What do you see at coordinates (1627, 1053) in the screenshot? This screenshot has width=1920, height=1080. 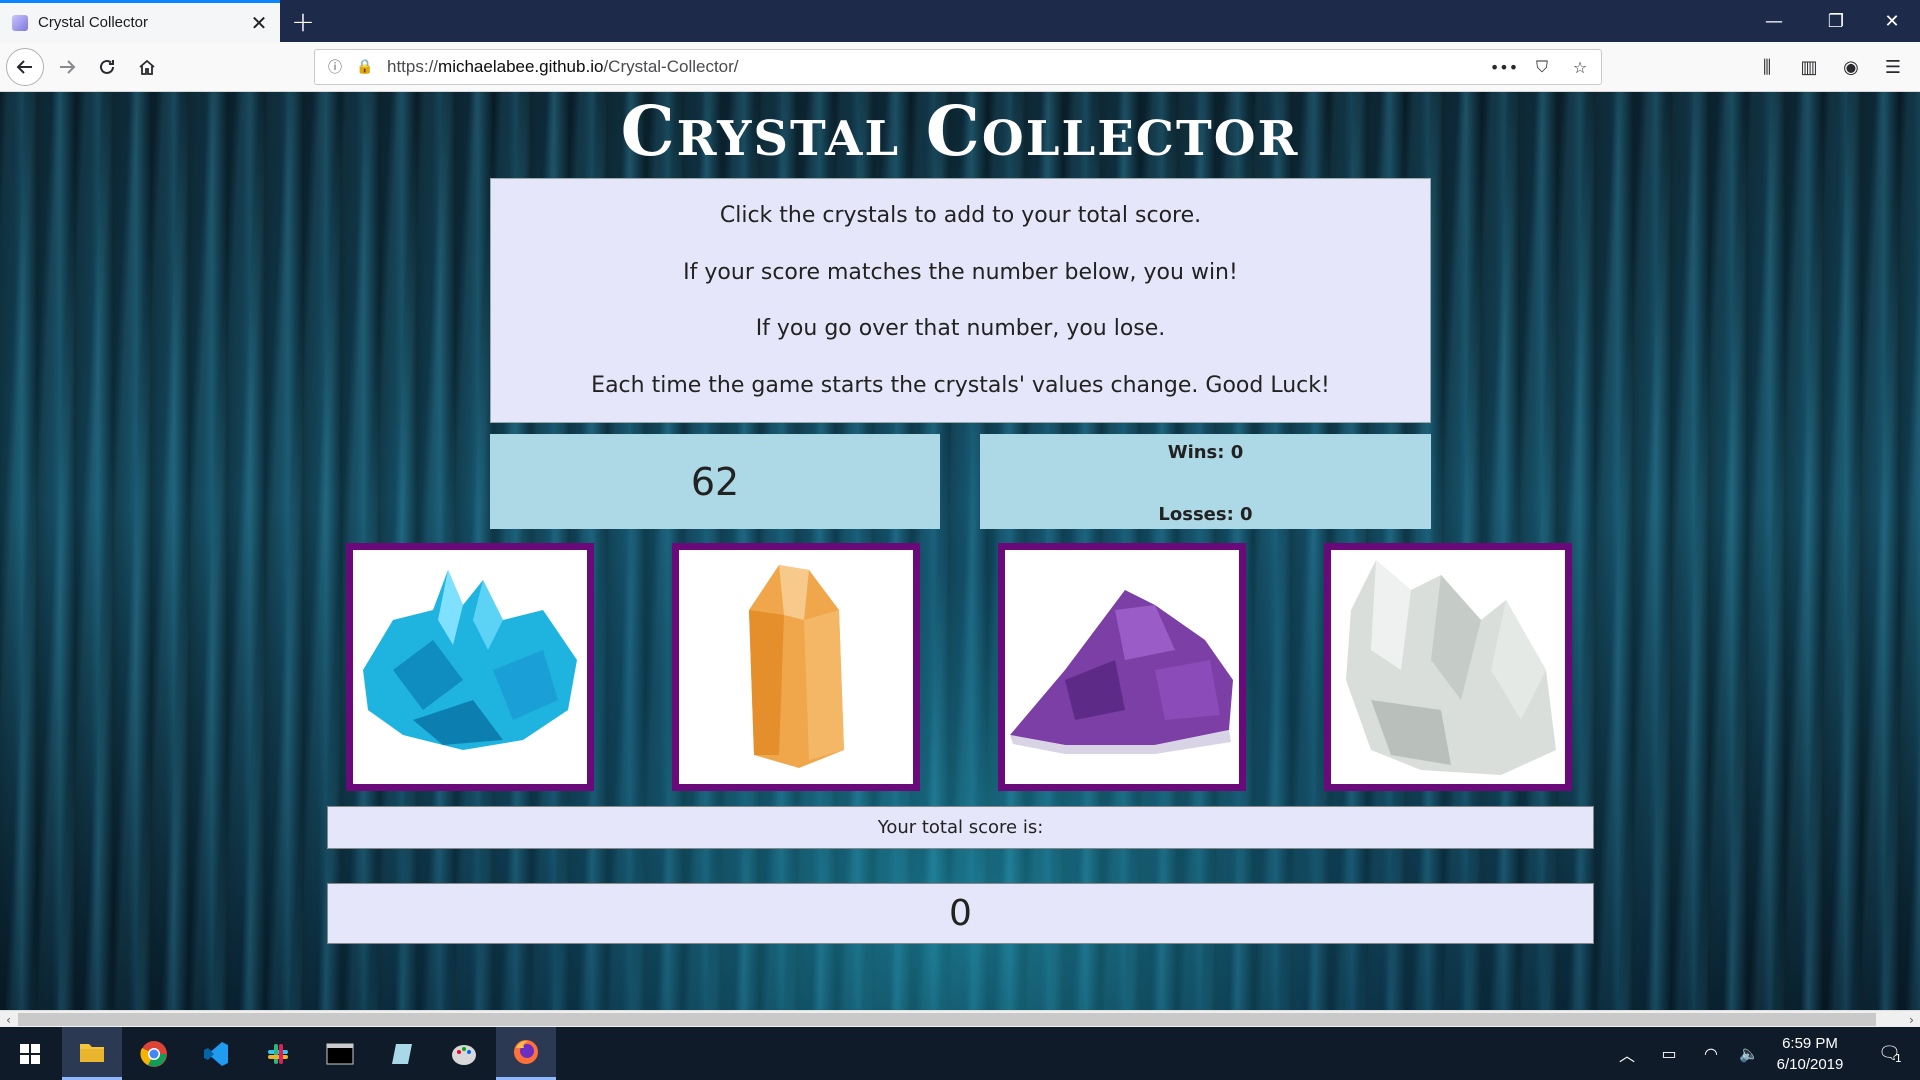 I see `show-hidden-icons-chevron-icon: ︿` at bounding box center [1627, 1053].